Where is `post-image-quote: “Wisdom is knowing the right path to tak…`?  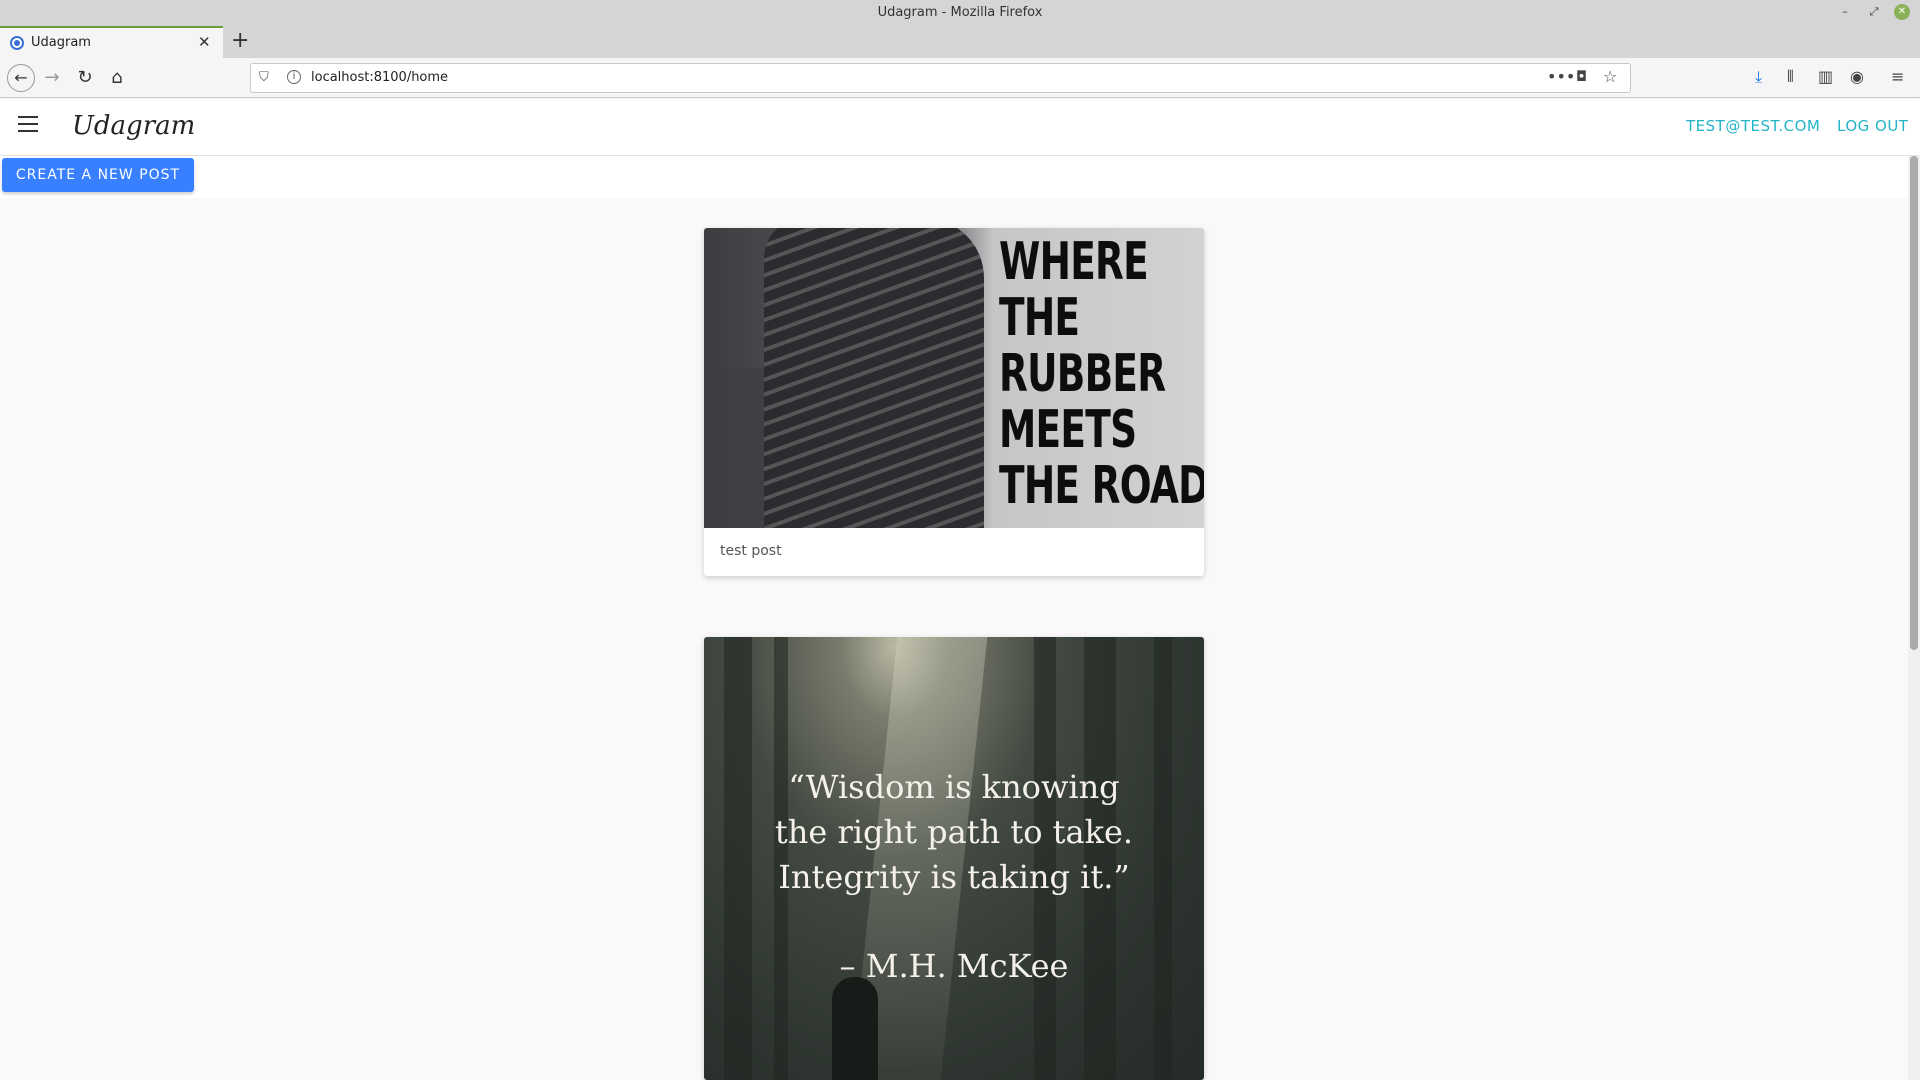
post-image-quote: “Wisdom is knowing the right path to tak… is located at coordinates (954, 832).